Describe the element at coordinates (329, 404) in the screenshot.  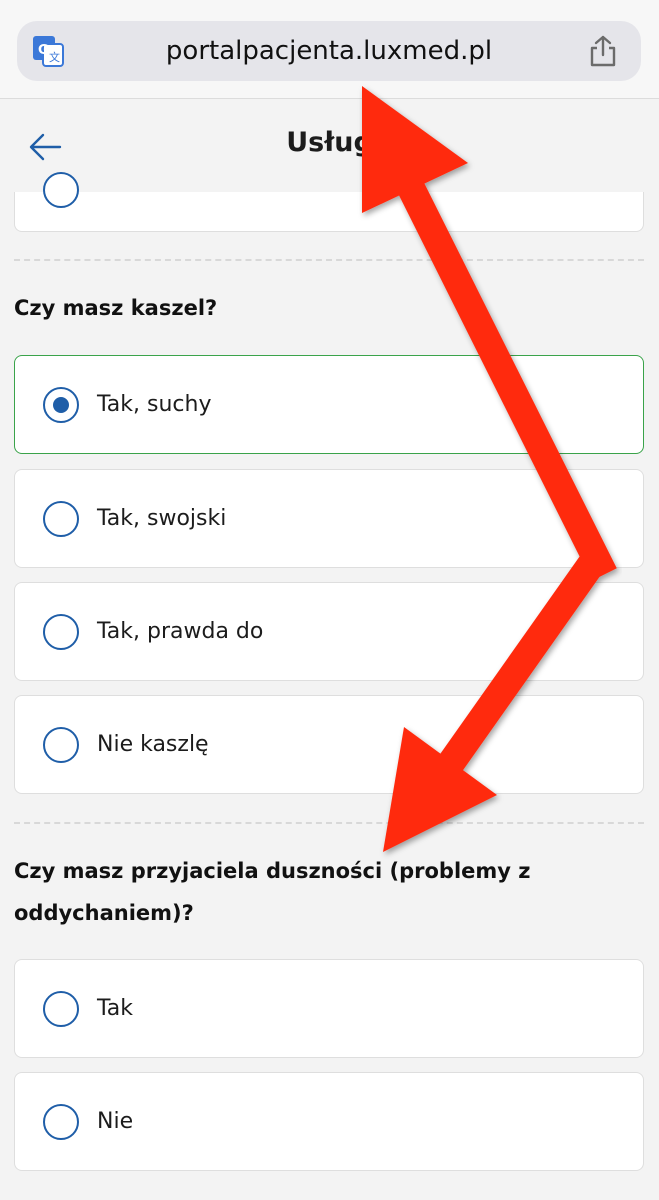
I see `option-card-tak-suchy: Tak, suchy` at that location.